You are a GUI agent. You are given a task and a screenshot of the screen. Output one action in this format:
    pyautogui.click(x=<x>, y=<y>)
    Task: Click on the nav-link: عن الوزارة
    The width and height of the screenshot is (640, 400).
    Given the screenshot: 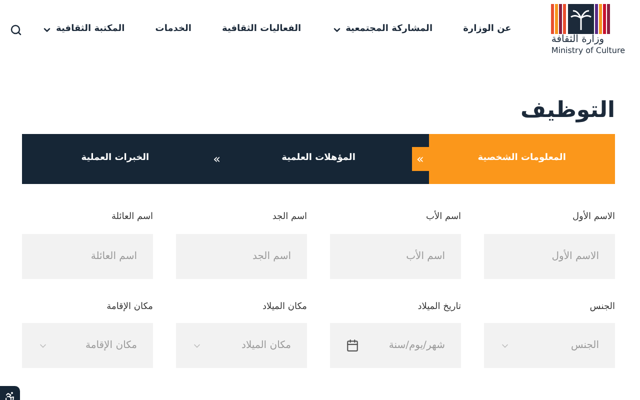 What is the action you would take?
    pyautogui.click(x=487, y=30)
    